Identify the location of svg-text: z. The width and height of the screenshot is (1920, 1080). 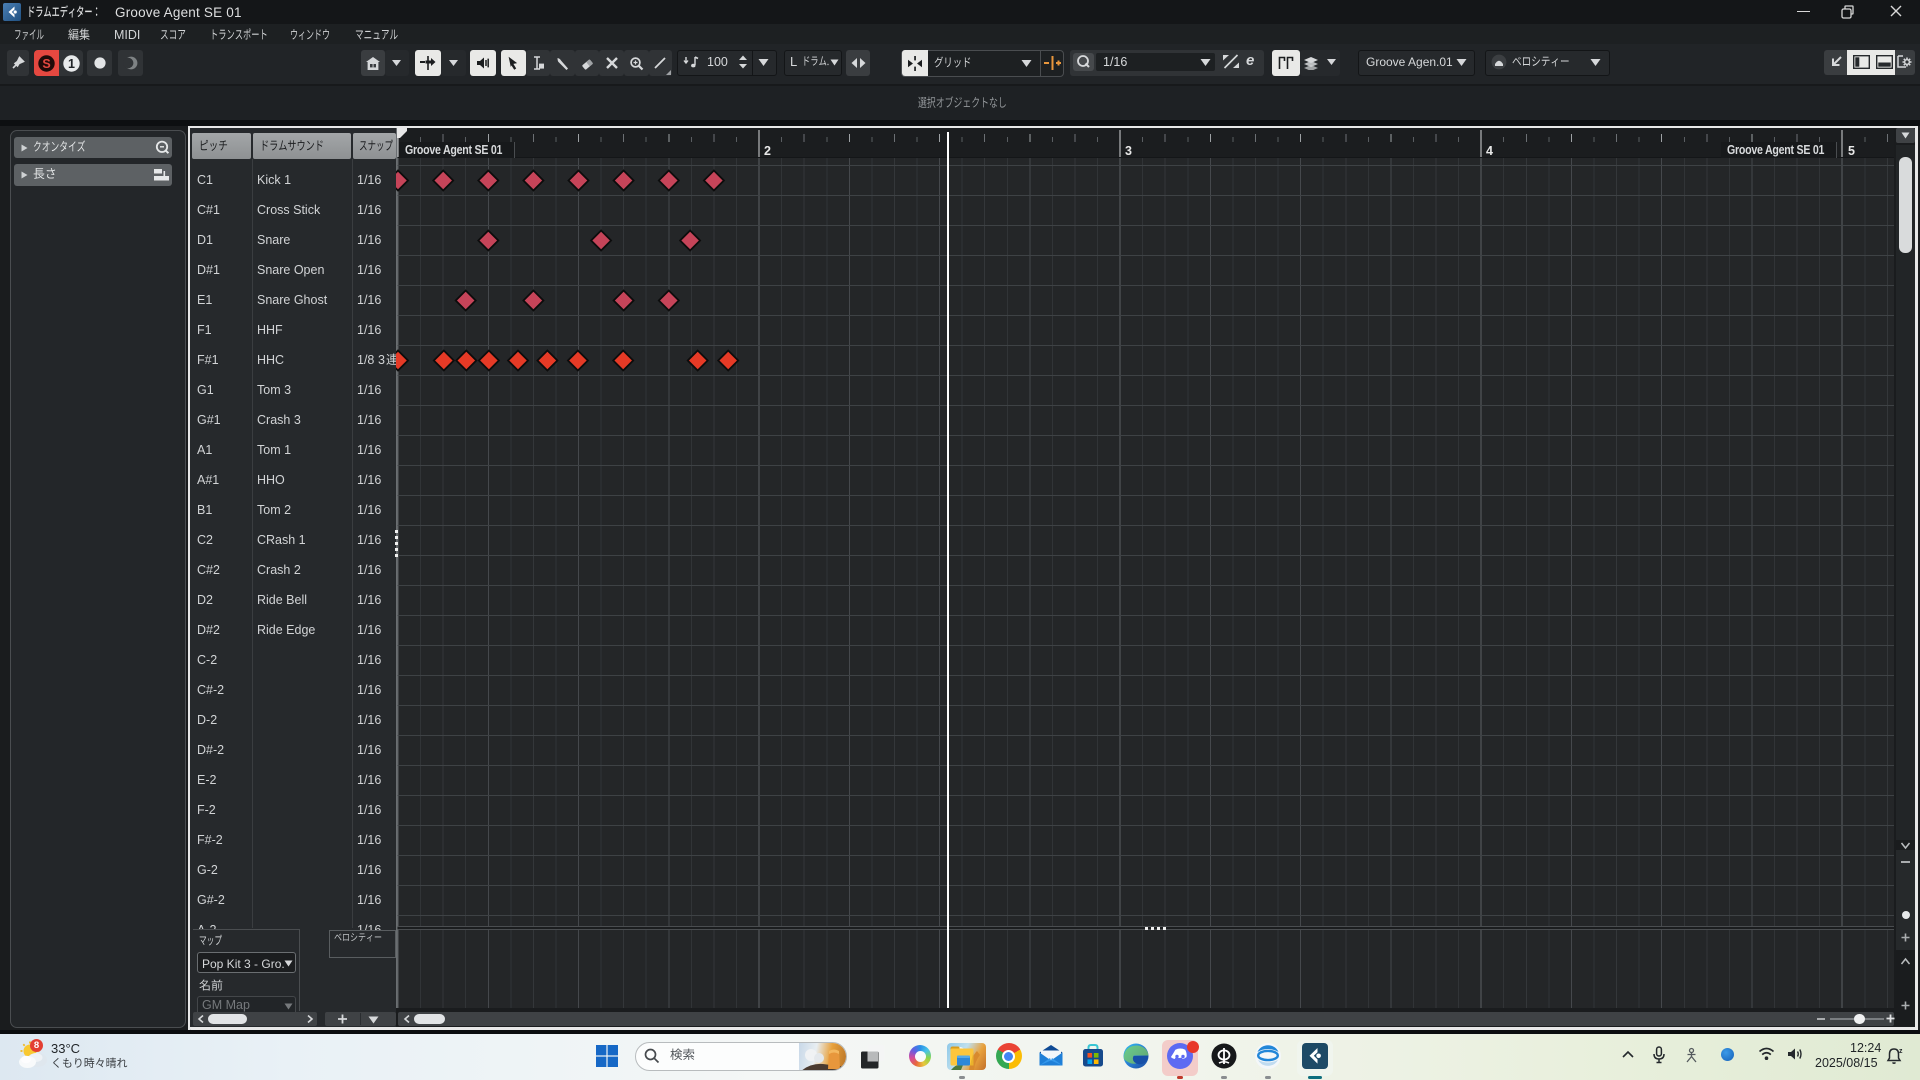
(1901, 1051).